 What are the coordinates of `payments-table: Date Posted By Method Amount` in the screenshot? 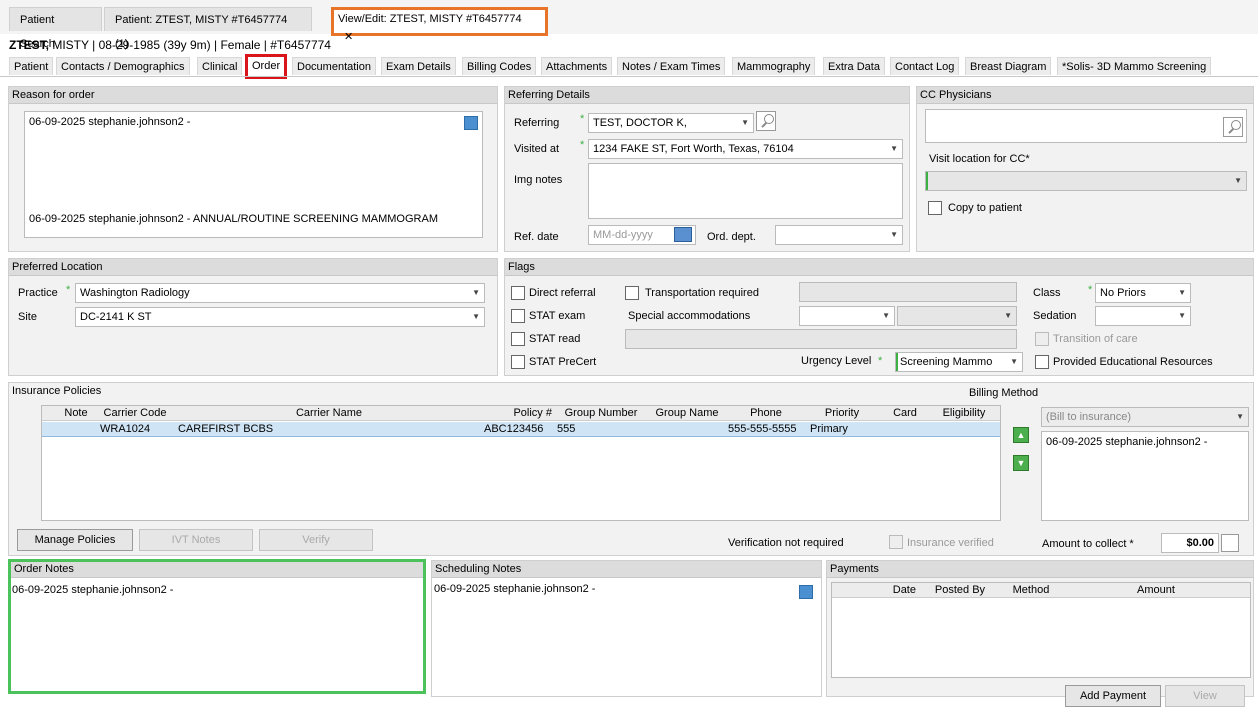 It's located at (1041, 630).